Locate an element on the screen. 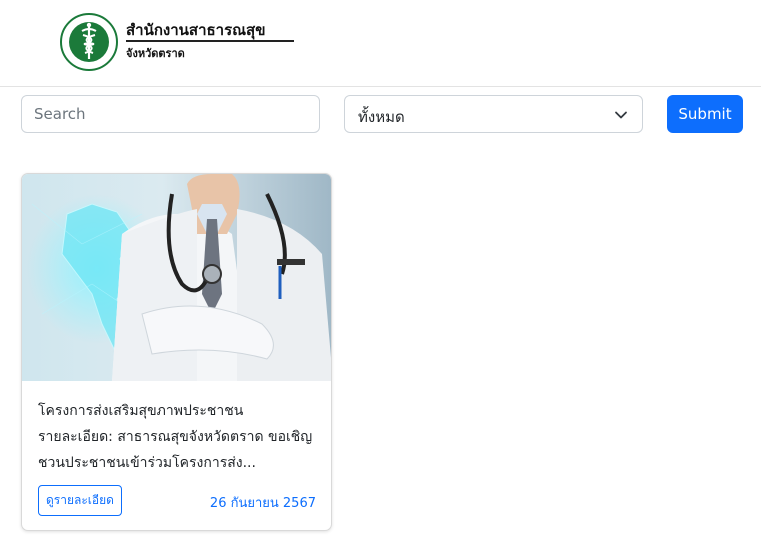 This screenshot has width=761, height=554. org-province: จังหวัดตราด is located at coordinates (155, 53).